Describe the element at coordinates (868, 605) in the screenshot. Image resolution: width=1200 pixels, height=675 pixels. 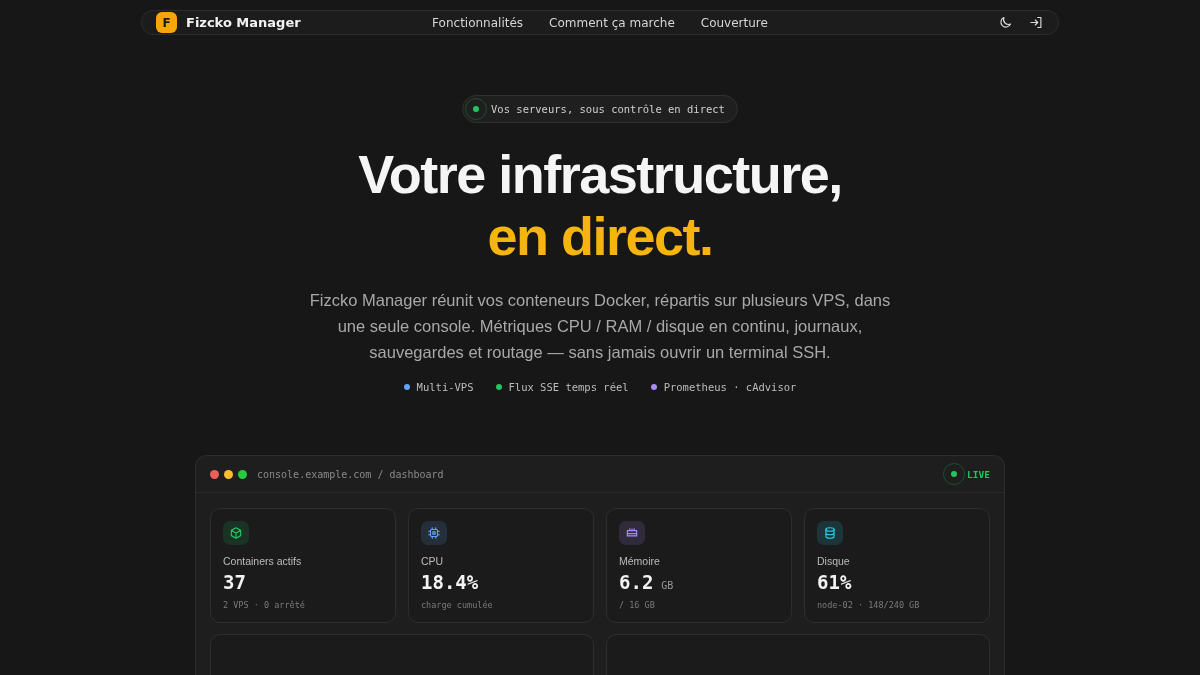
I see `stat-caption: node-02 · 148/240 GB` at that location.